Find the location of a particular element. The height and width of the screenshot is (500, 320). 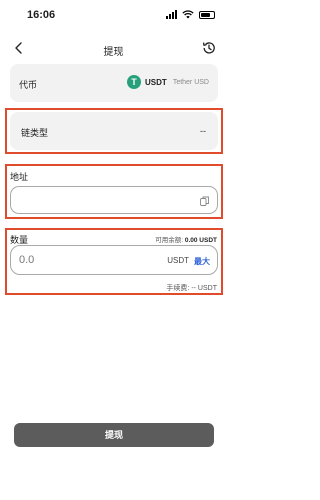

fee-info: 手续费: -- USDT is located at coordinates (191, 288).